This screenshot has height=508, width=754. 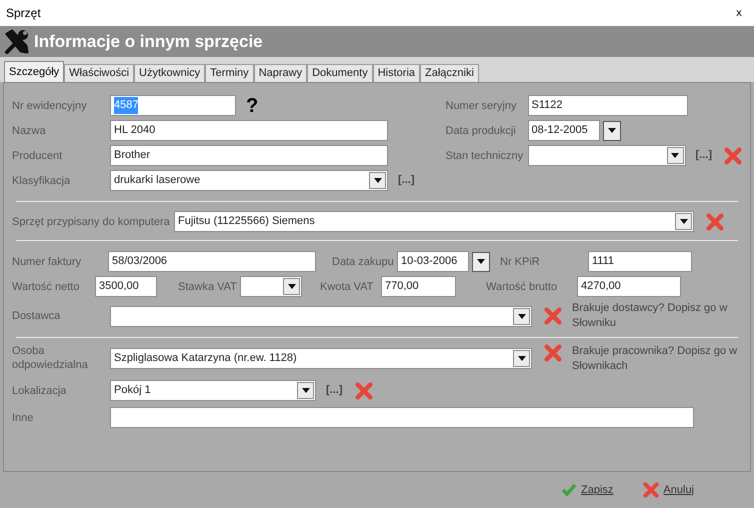 I want to click on header-title: Informacje o innym sprzęcie, so click(x=148, y=41).